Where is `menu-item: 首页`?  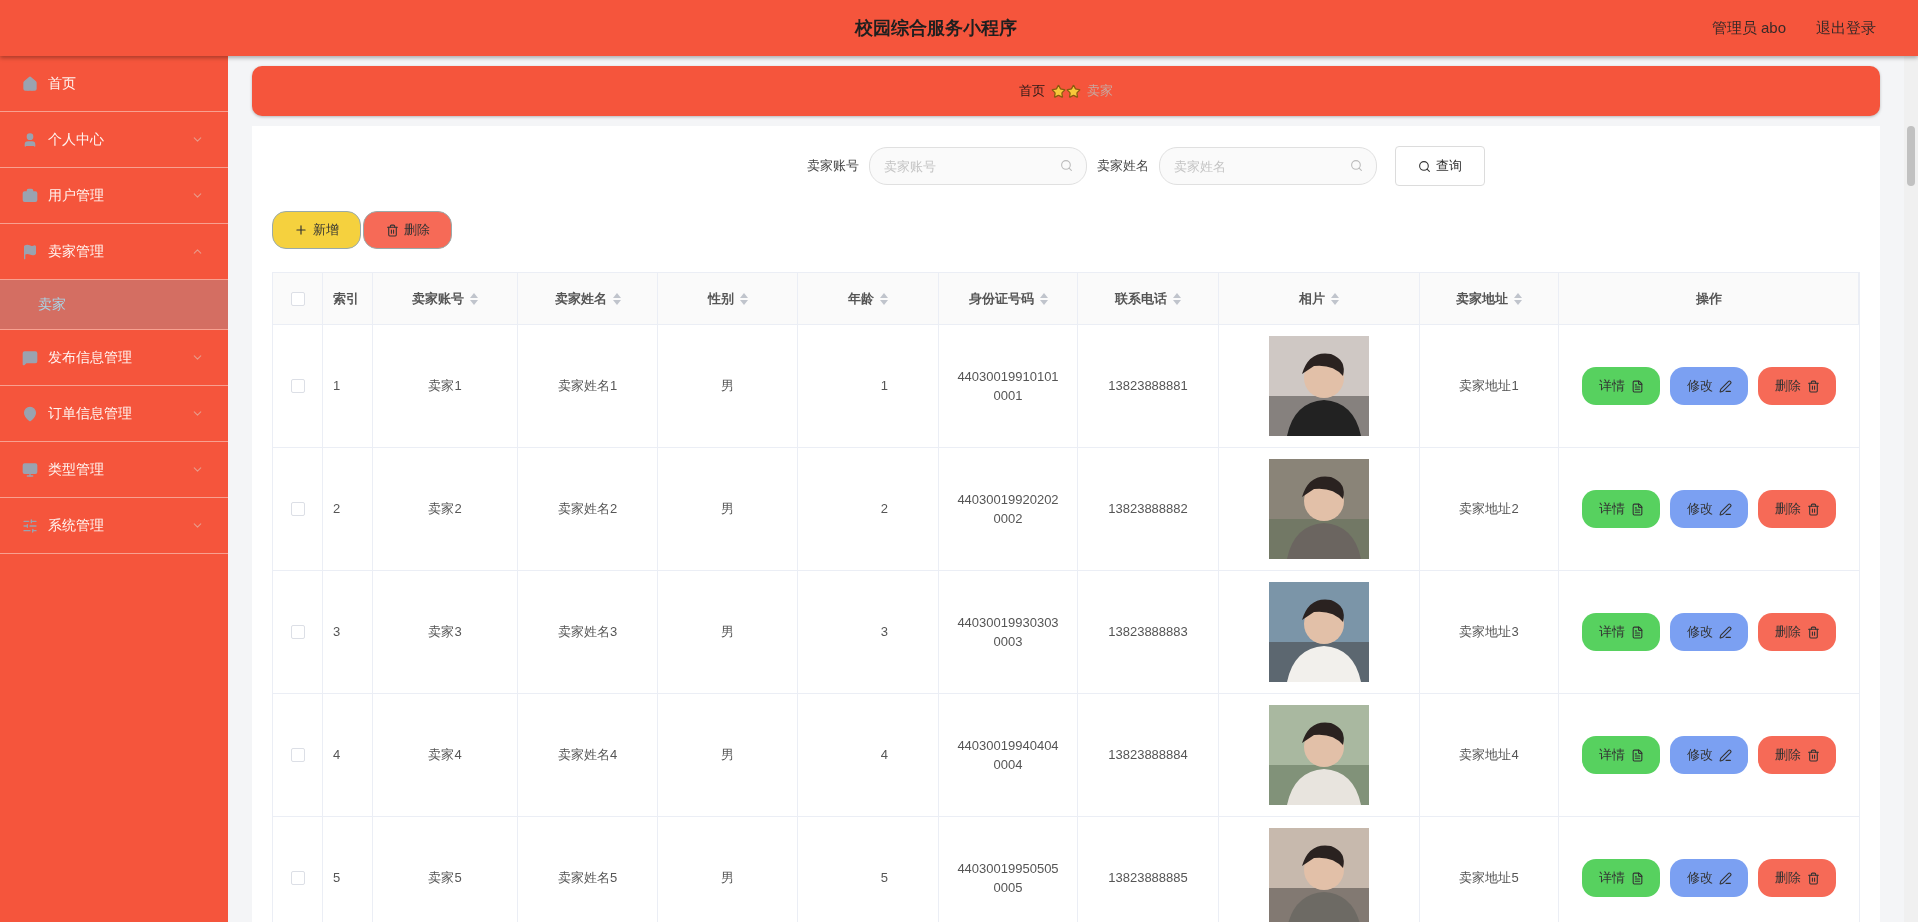
menu-item: 首页 is located at coordinates (114, 84).